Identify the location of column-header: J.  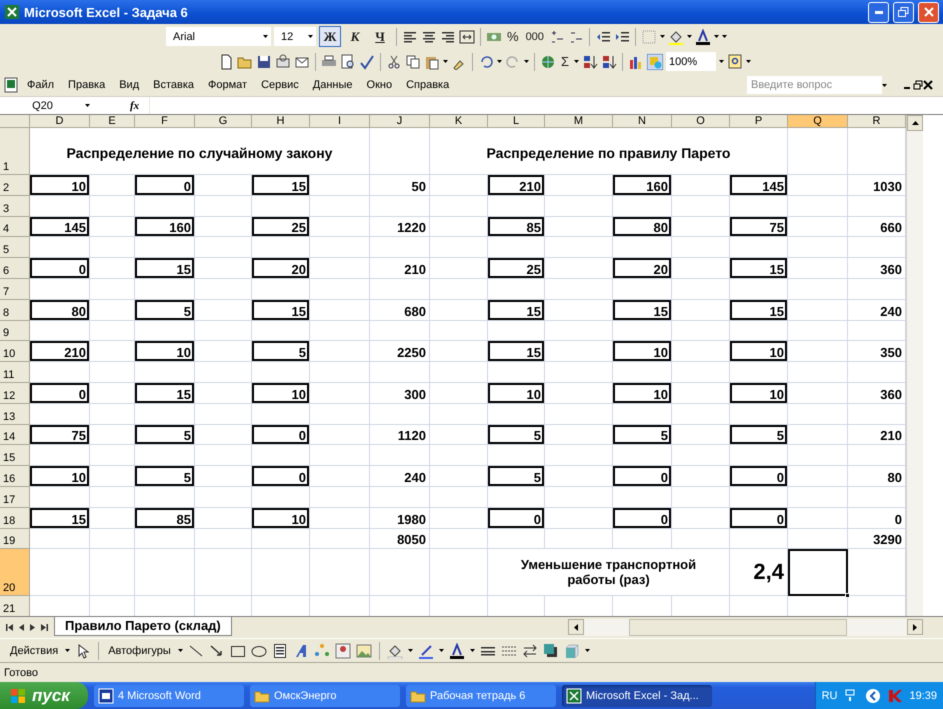
(400, 121).